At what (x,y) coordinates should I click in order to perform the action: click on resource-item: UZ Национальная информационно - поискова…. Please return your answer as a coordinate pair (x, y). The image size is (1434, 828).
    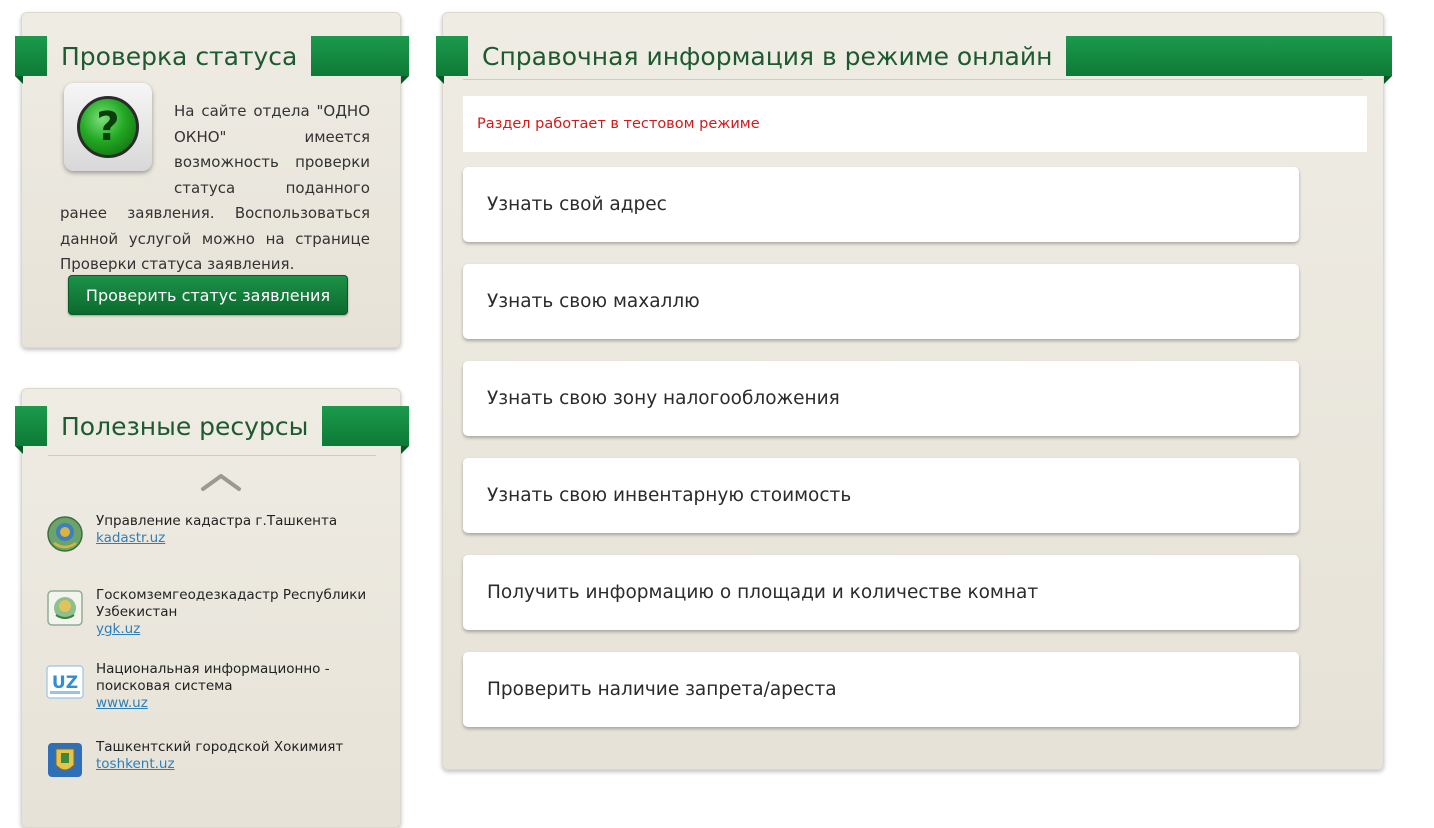
    Looking at the image, I should click on (211, 686).